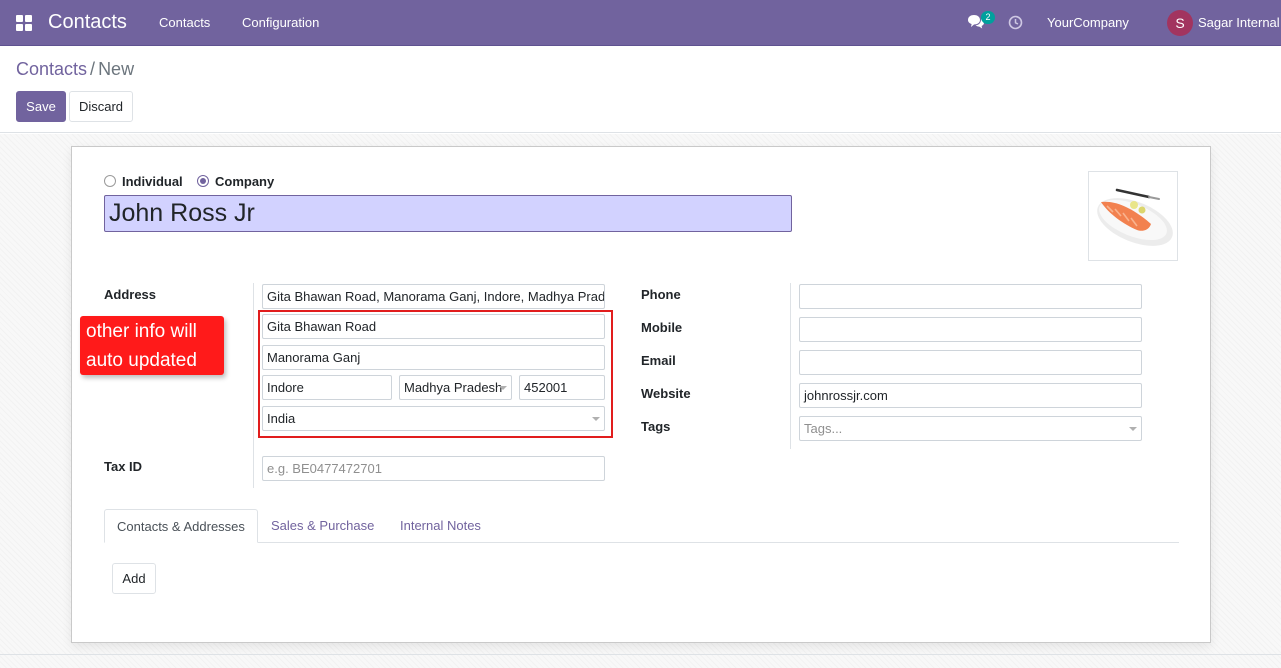 The width and height of the screenshot is (1281, 668). What do you see at coordinates (281, 418) in the screenshot?
I see `country-value: India` at bounding box center [281, 418].